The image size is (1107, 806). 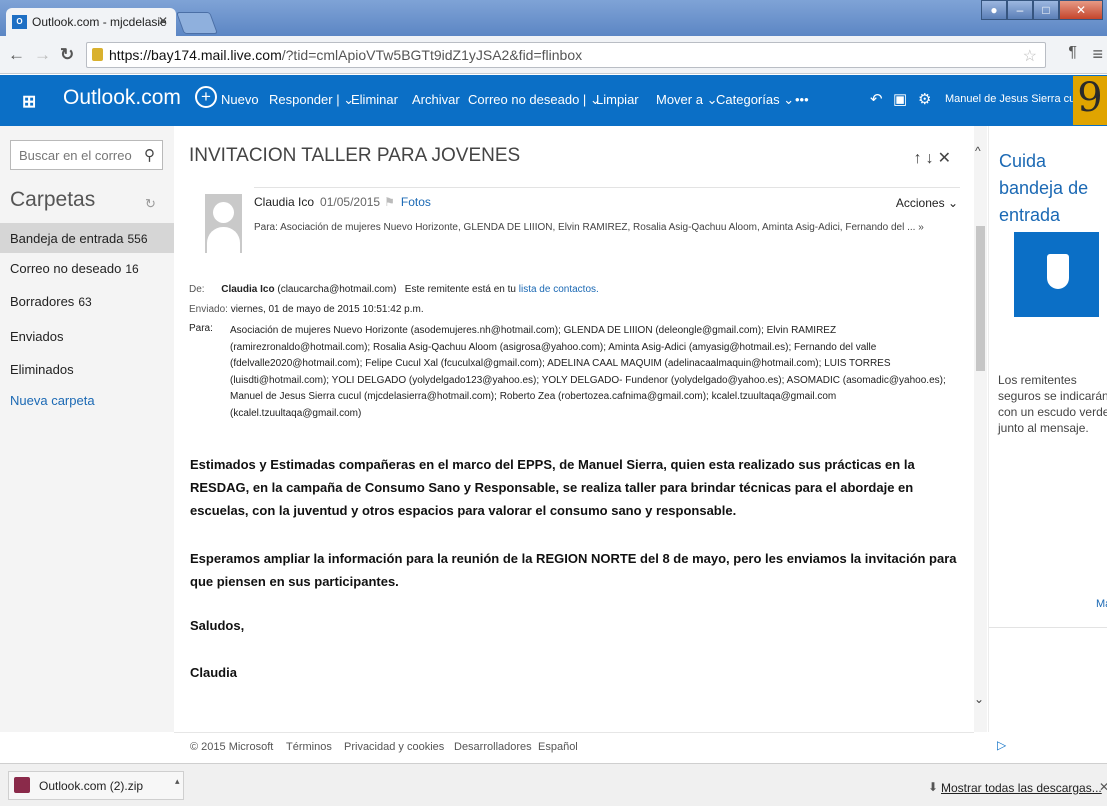 I want to click on terms-link: Términos, so click(x=309, y=747).